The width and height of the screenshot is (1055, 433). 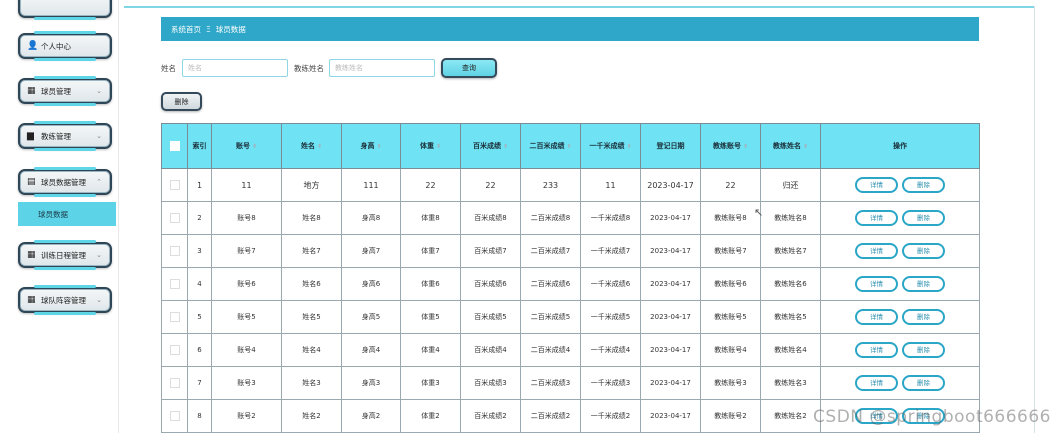 I want to click on table-cell: 教练账号4, so click(x=730, y=350).